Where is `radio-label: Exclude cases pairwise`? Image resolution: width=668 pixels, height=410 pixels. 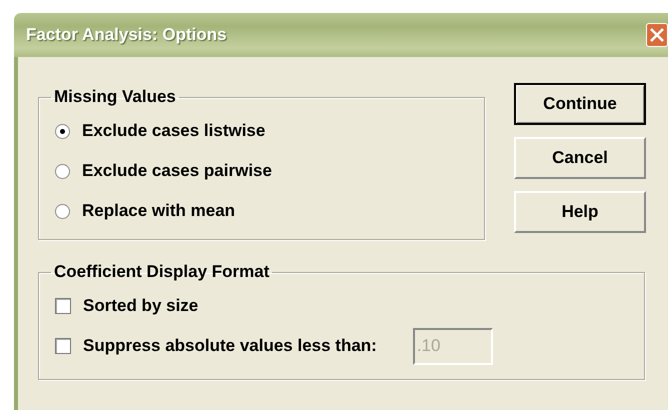
radio-label: Exclude cases pairwise is located at coordinates (177, 171).